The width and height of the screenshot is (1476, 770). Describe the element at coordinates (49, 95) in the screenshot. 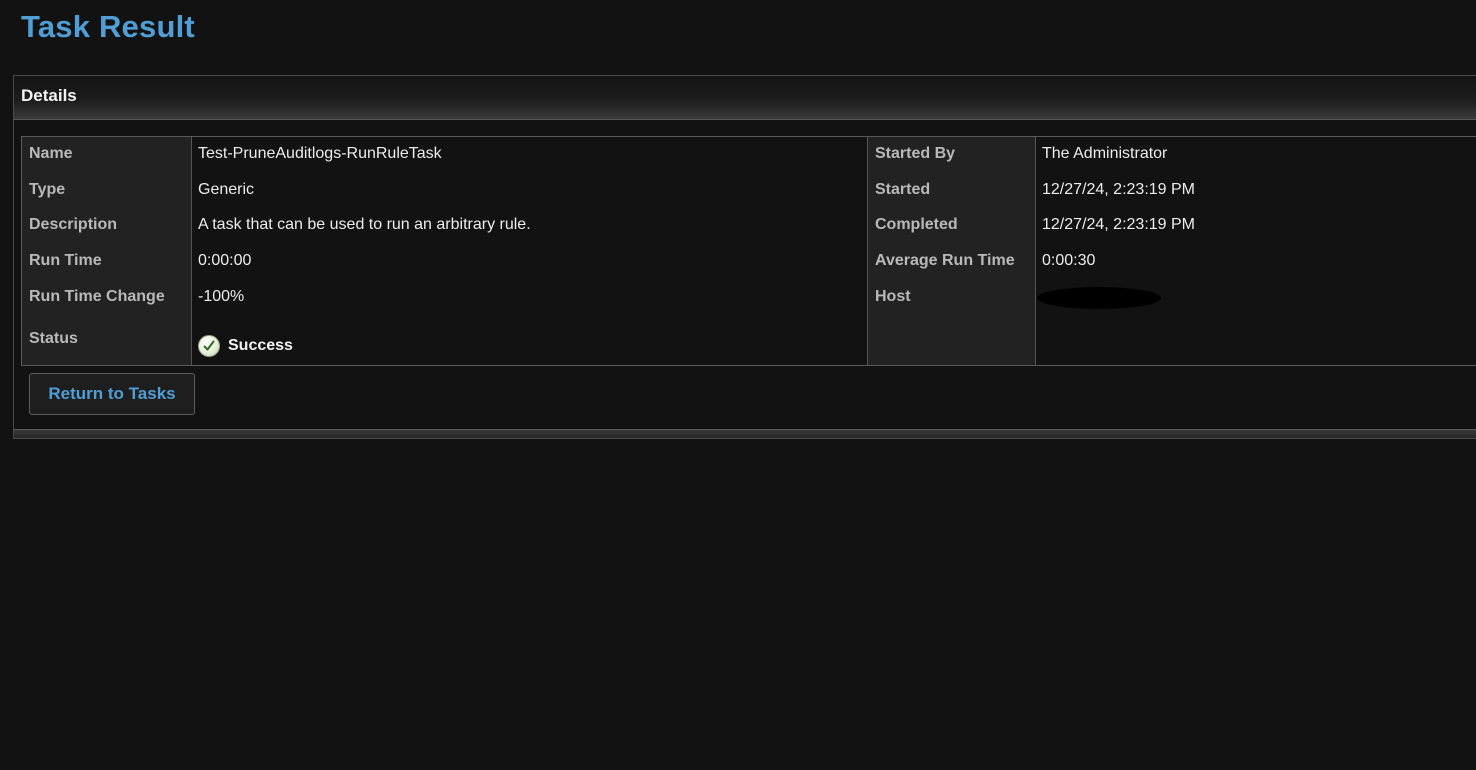

I see `panel-title: Details` at that location.